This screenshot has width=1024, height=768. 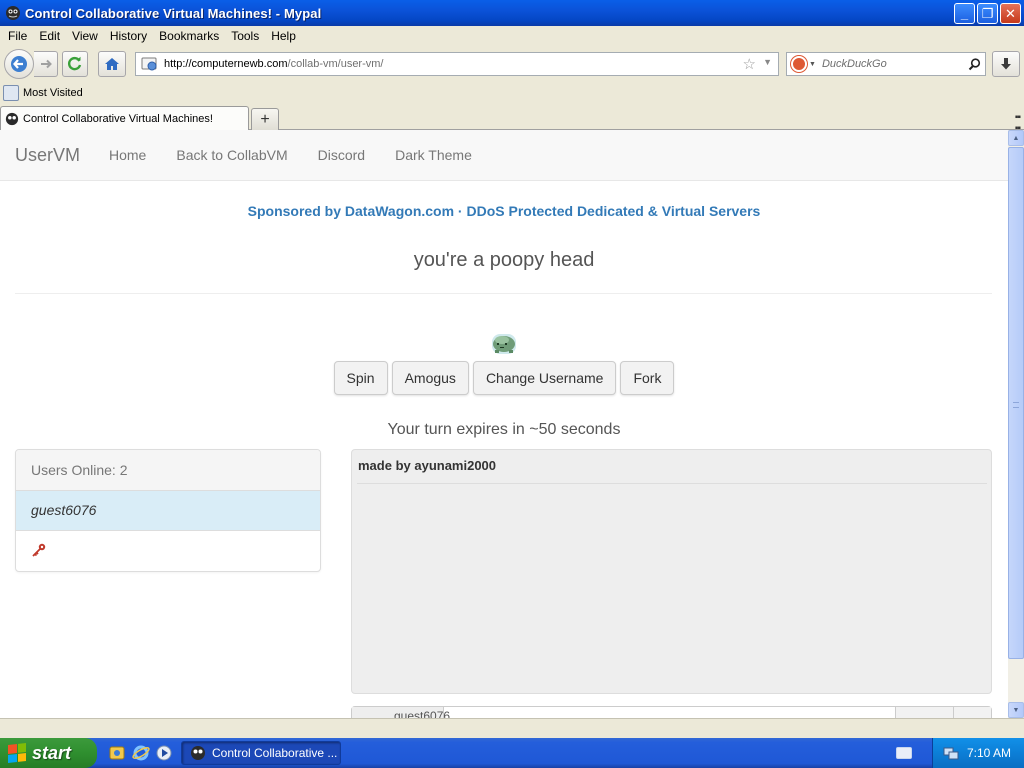 I want to click on menu-help: Help, so click(x=283, y=36).